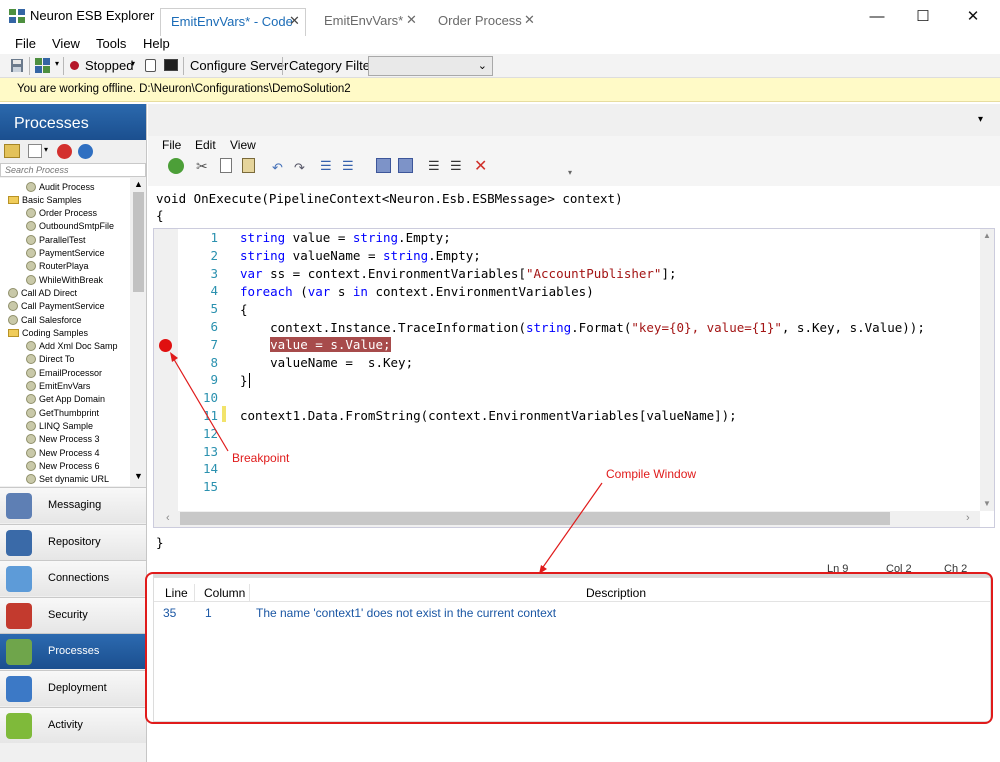  What do you see at coordinates (386, 463) in the screenshot?
I see `annotation-arrows` at bounding box center [386, 463].